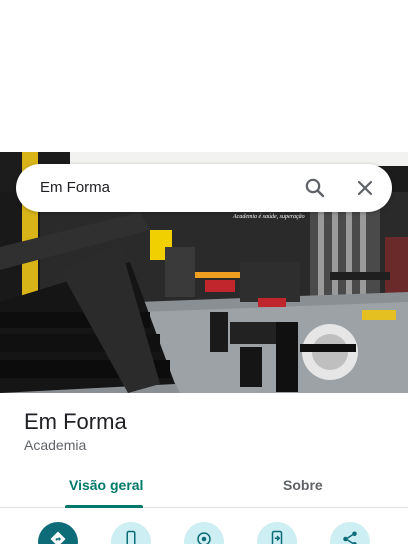 The image size is (408, 544). What do you see at coordinates (365, 188) in the screenshot?
I see `close-icon` at bounding box center [365, 188].